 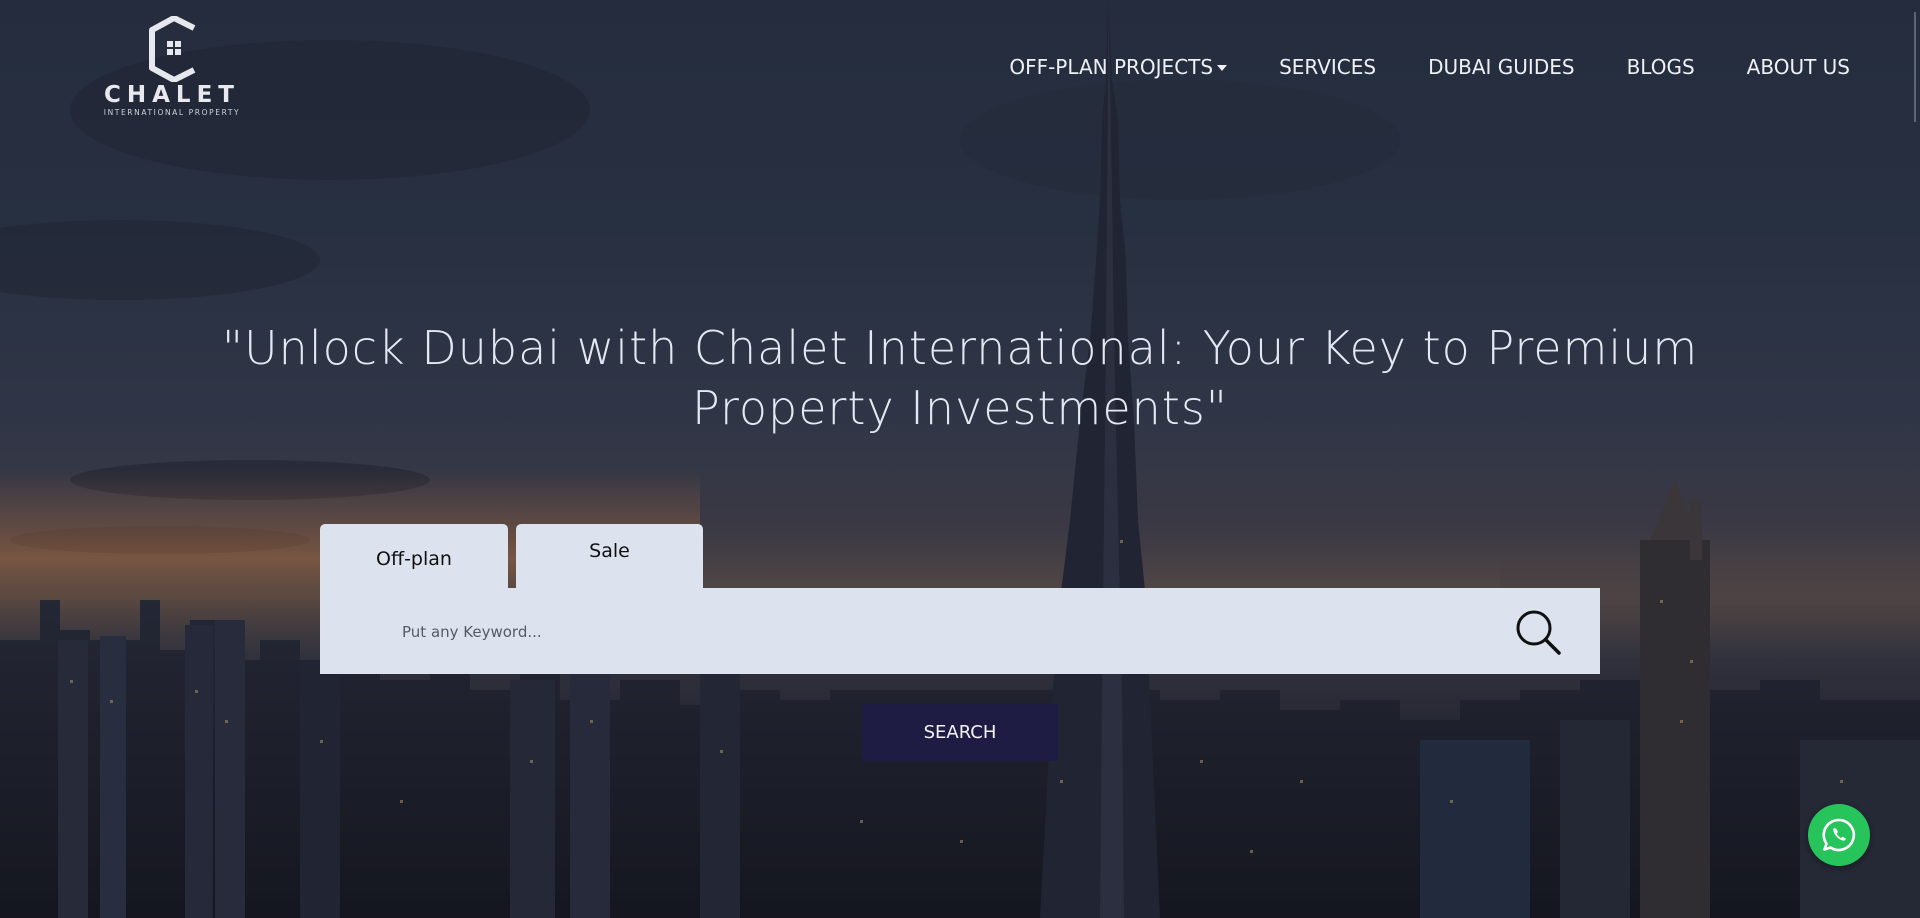 I want to click on dropdown-caret-icon, so click(x=1222, y=68).